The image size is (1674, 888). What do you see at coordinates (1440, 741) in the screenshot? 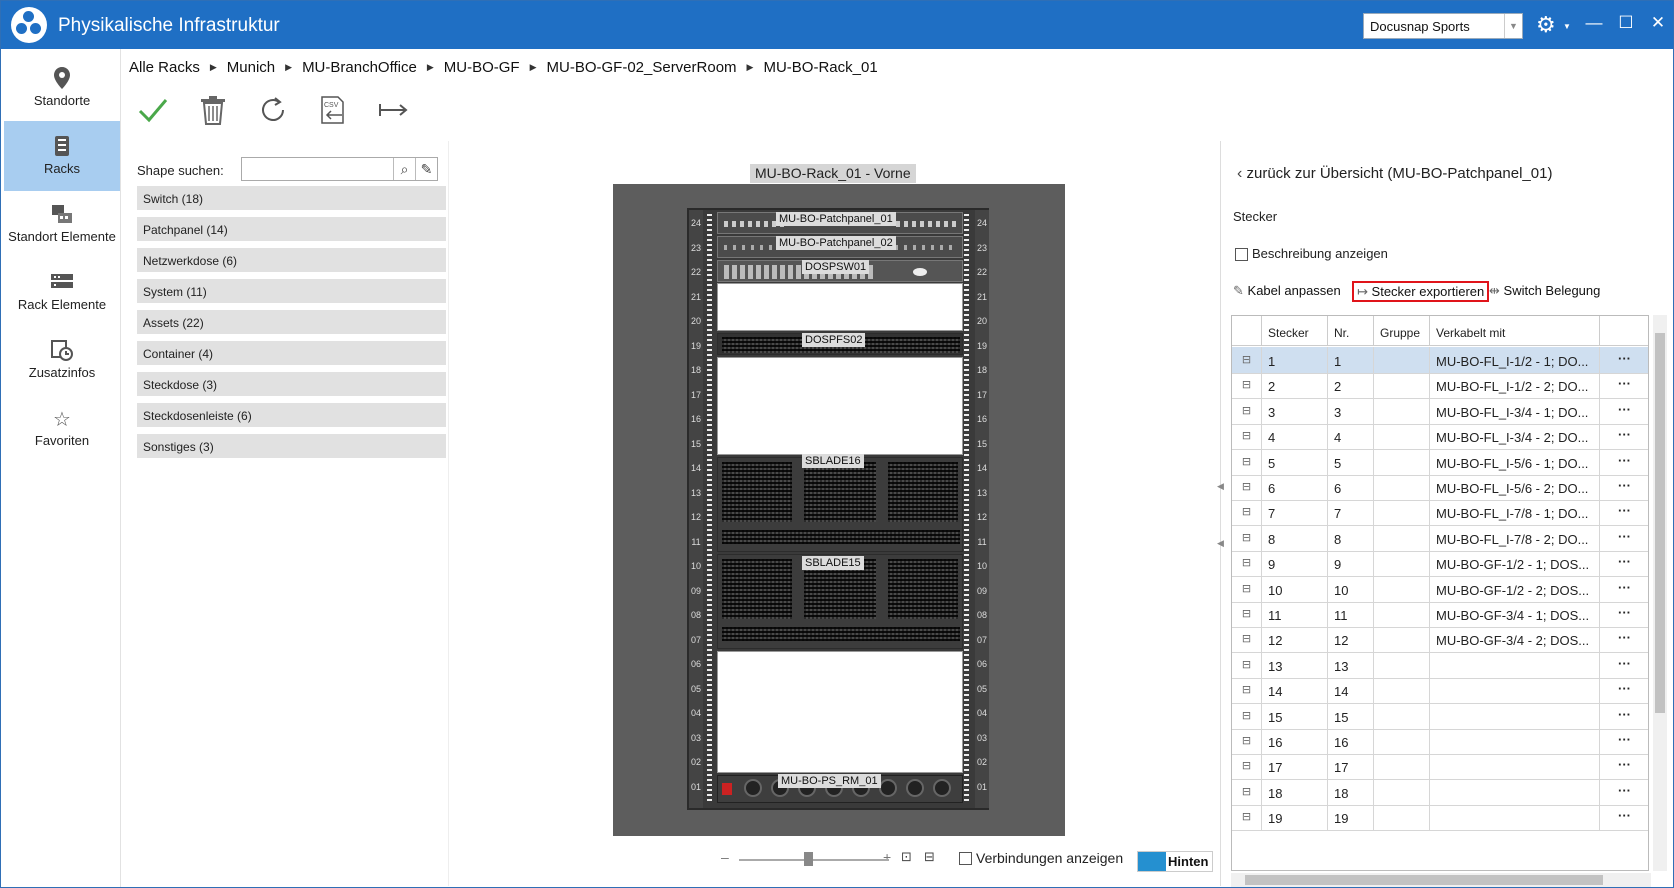
I see `table-row: ⊟ 16 16 ···` at bounding box center [1440, 741].